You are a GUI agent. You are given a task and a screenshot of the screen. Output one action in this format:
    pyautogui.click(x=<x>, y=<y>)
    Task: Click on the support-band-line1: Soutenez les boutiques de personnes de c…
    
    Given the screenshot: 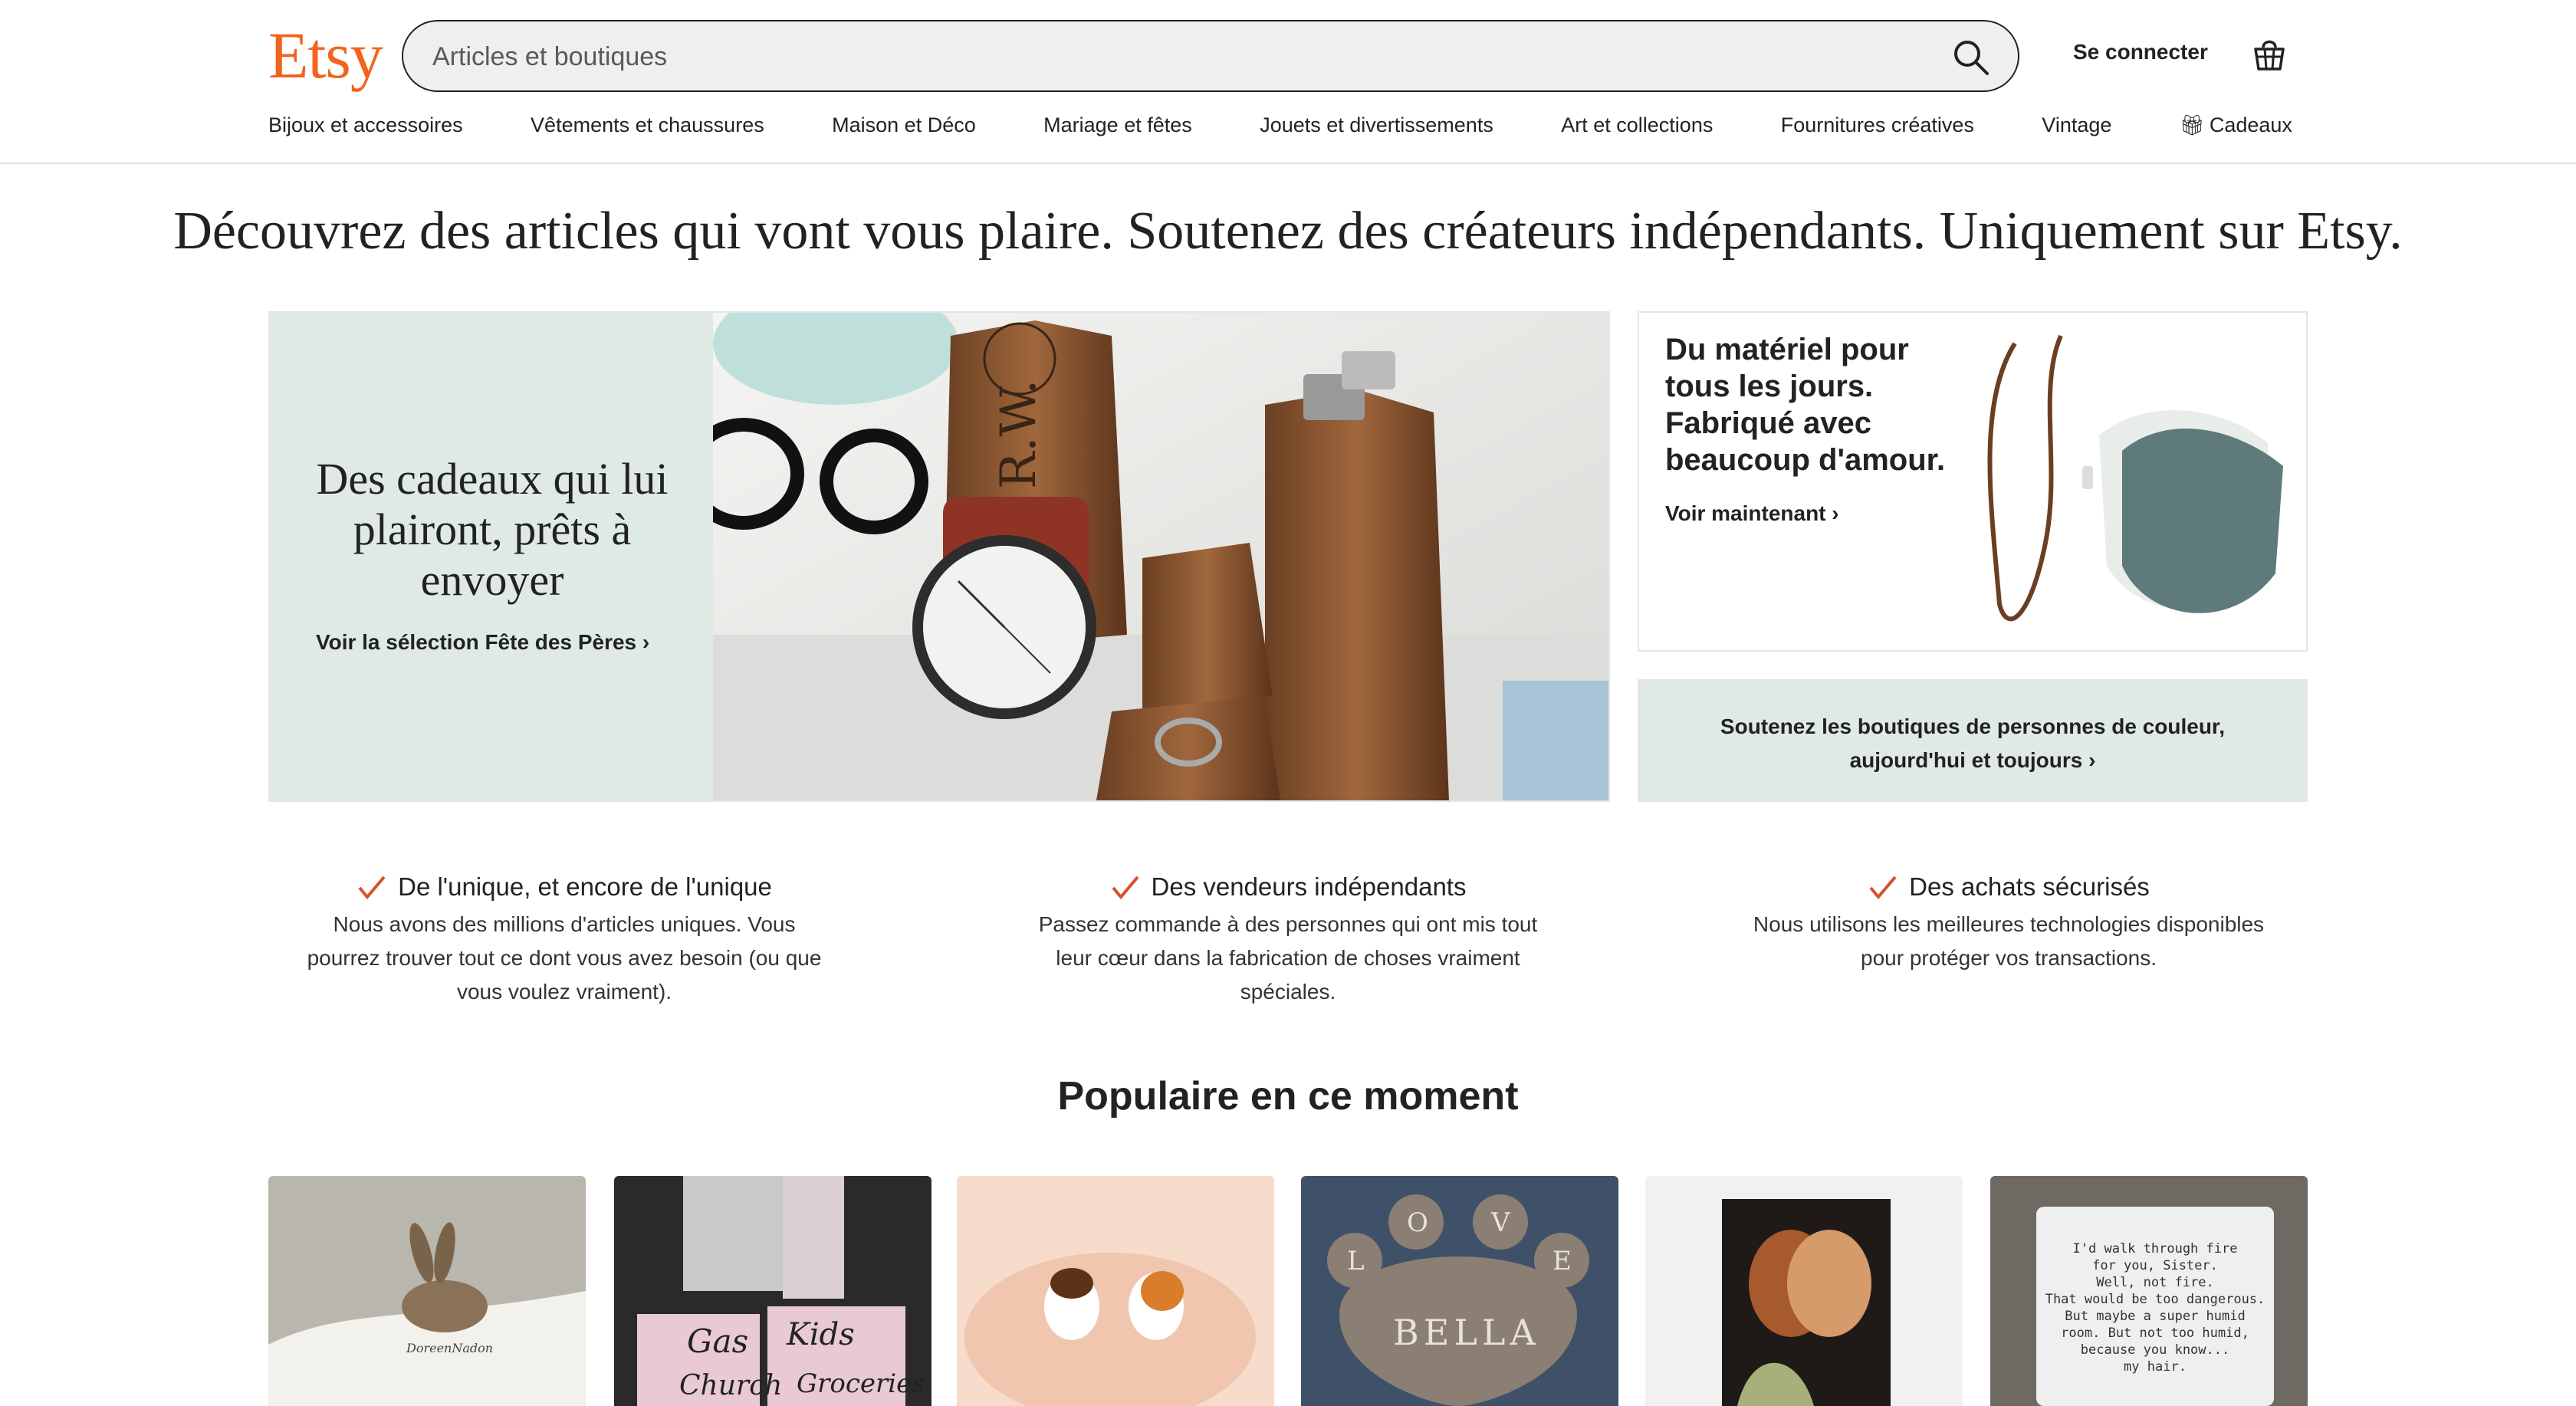 What is the action you would take?
    pyautogui.click(x=1973, y=726)
    